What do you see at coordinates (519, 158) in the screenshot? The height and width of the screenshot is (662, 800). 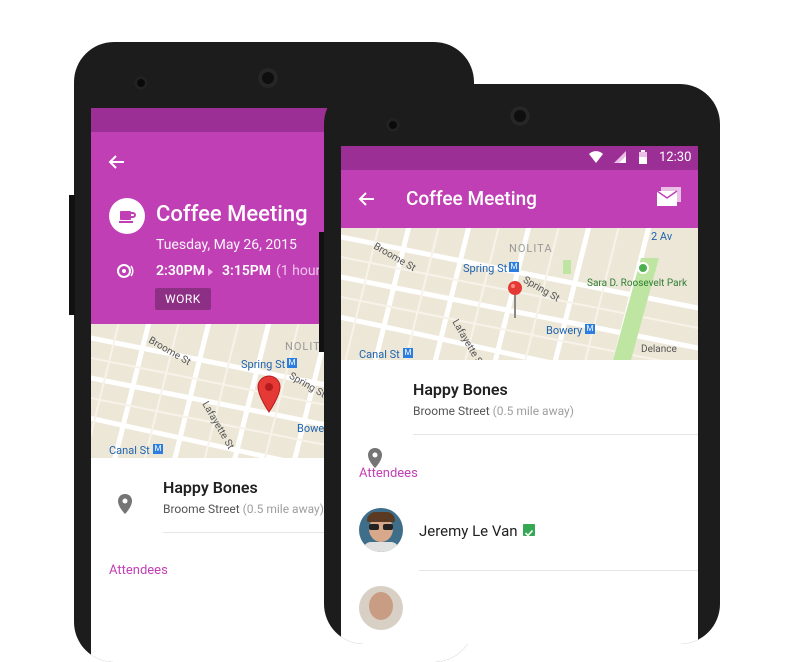 I see `status-bar: 12:30` at bounding box center [519, 158].